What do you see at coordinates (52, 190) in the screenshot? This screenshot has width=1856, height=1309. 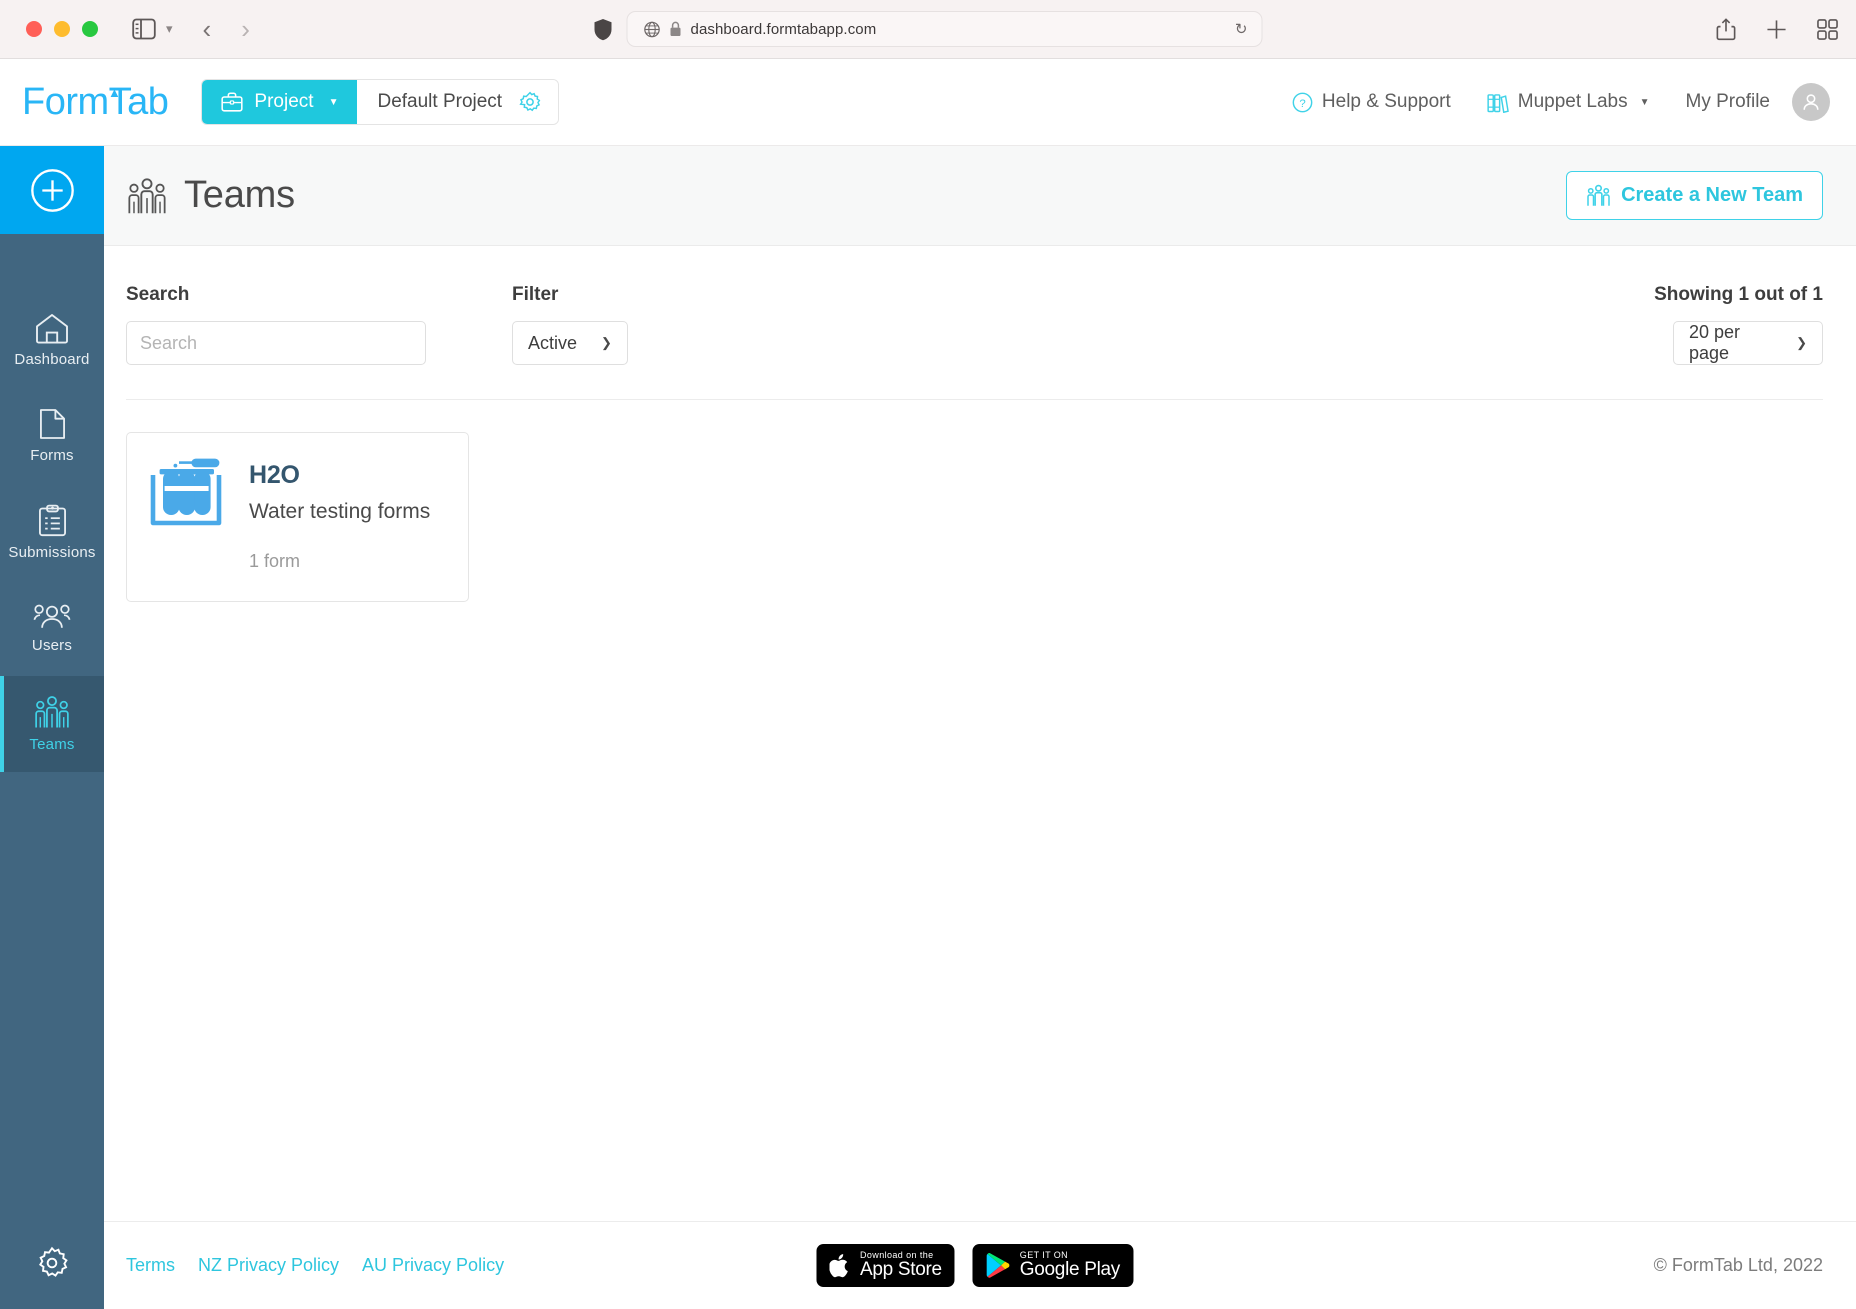 I see `add-new-button` at bounding box center [52, 190].